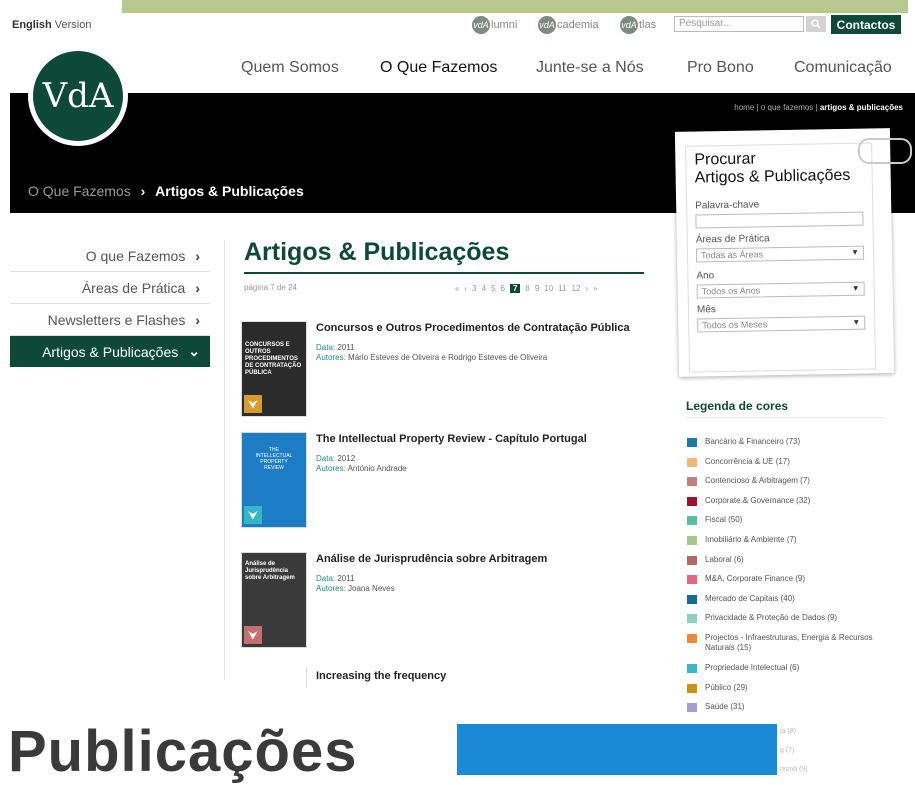  Describe the element at coordinates (78, 96) in the screenshot. I see `vda-logo: VdA` at that location.